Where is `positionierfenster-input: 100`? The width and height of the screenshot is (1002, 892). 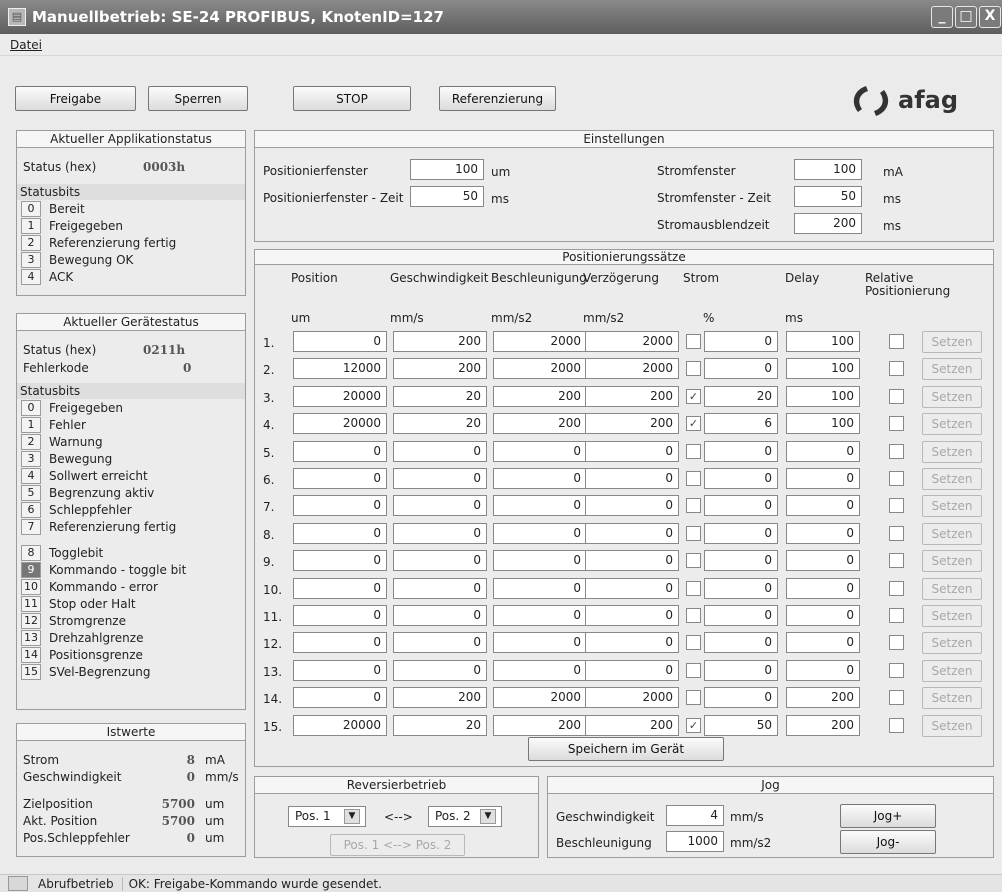
positionierfenster-input: 100 is located at coordinates (447, 169).